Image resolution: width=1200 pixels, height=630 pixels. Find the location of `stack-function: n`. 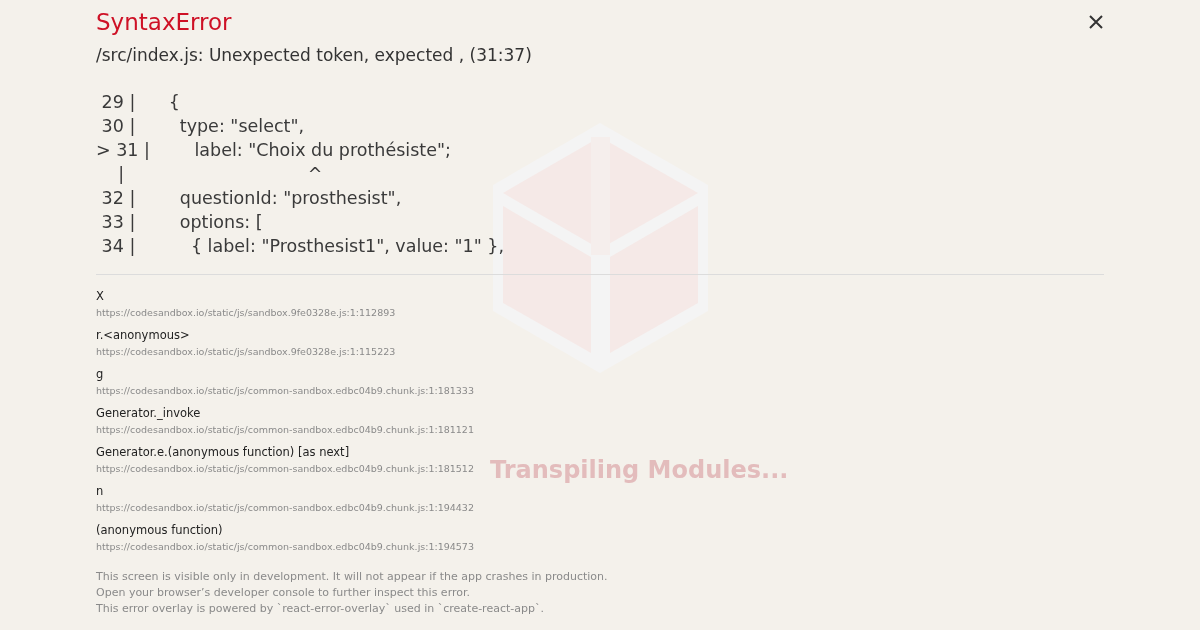

stack-function: n is located at coordinates (100, 491).